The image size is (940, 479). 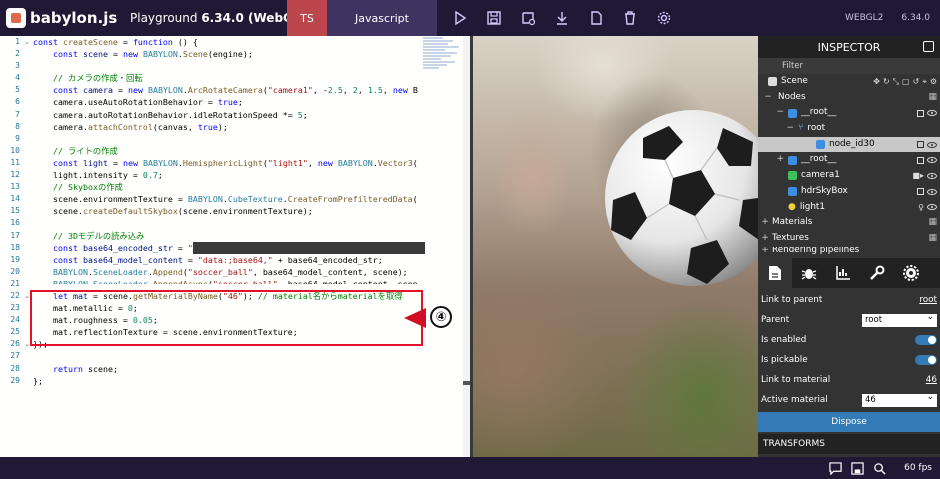 I want to click on feedback-button, so click(x=835, y=468).